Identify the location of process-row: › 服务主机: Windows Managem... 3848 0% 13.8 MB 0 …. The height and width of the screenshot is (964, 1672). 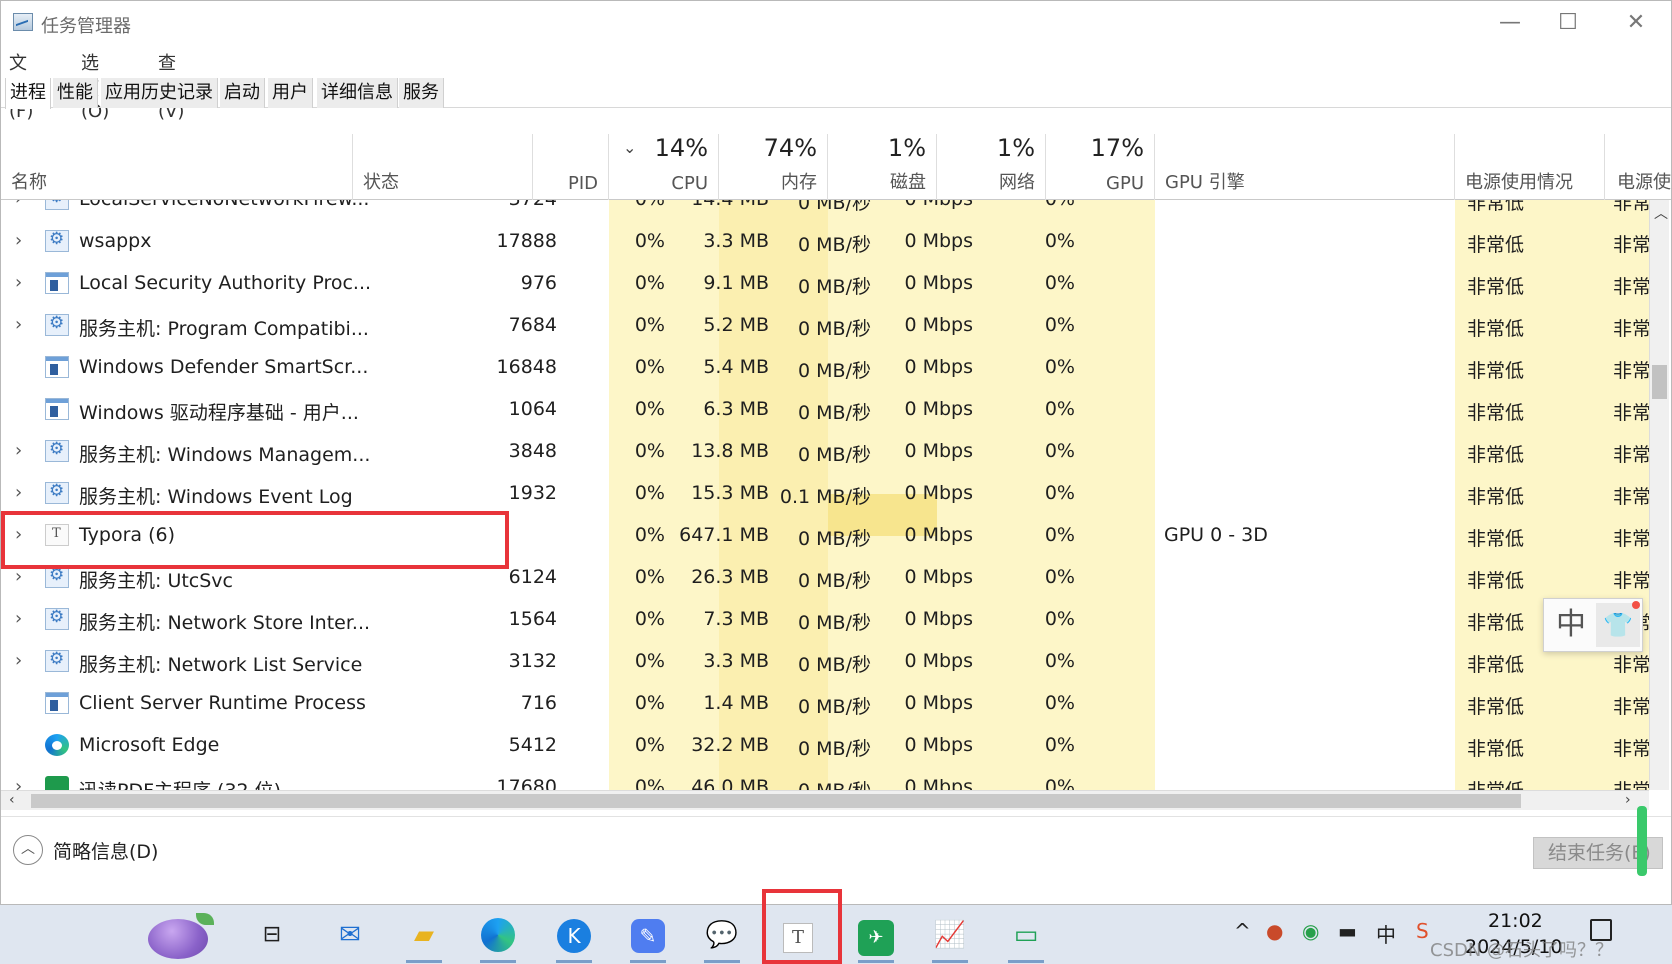
(827, 451).